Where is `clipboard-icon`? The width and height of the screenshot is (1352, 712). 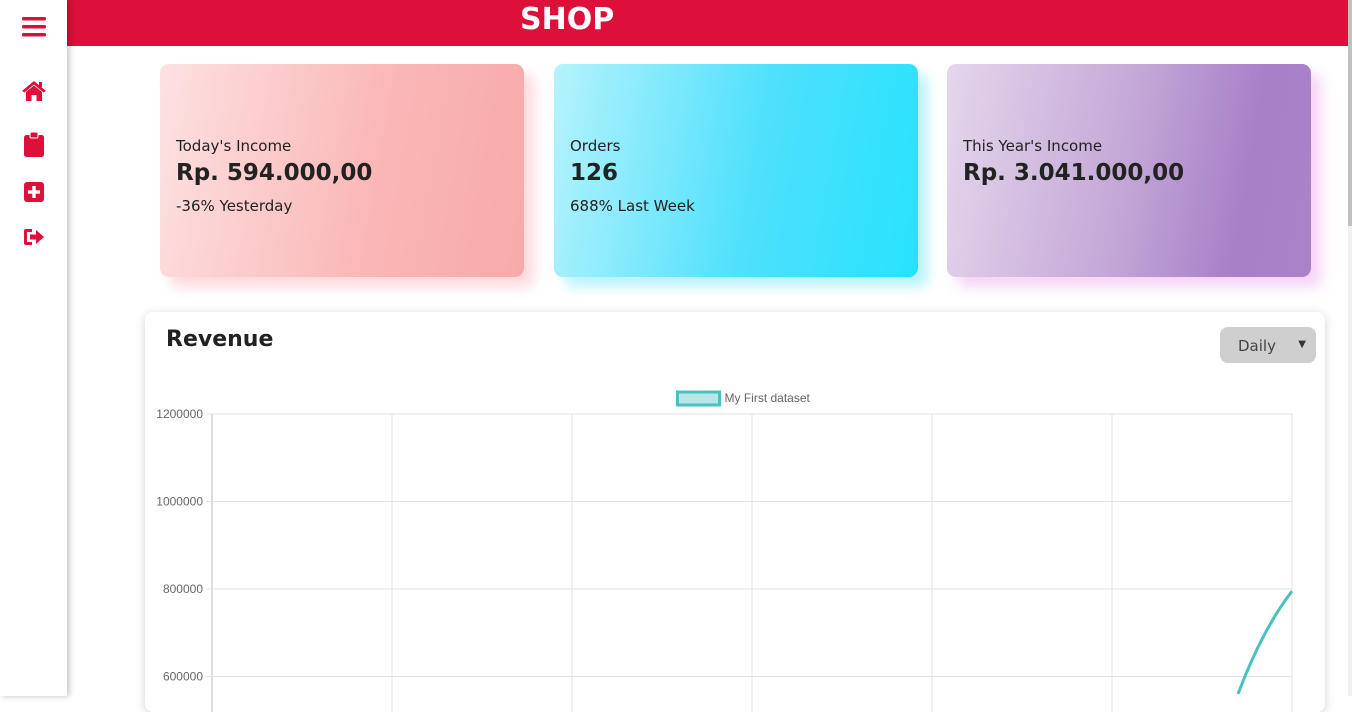
clipboard-icon is located at coordinates (33, 144).